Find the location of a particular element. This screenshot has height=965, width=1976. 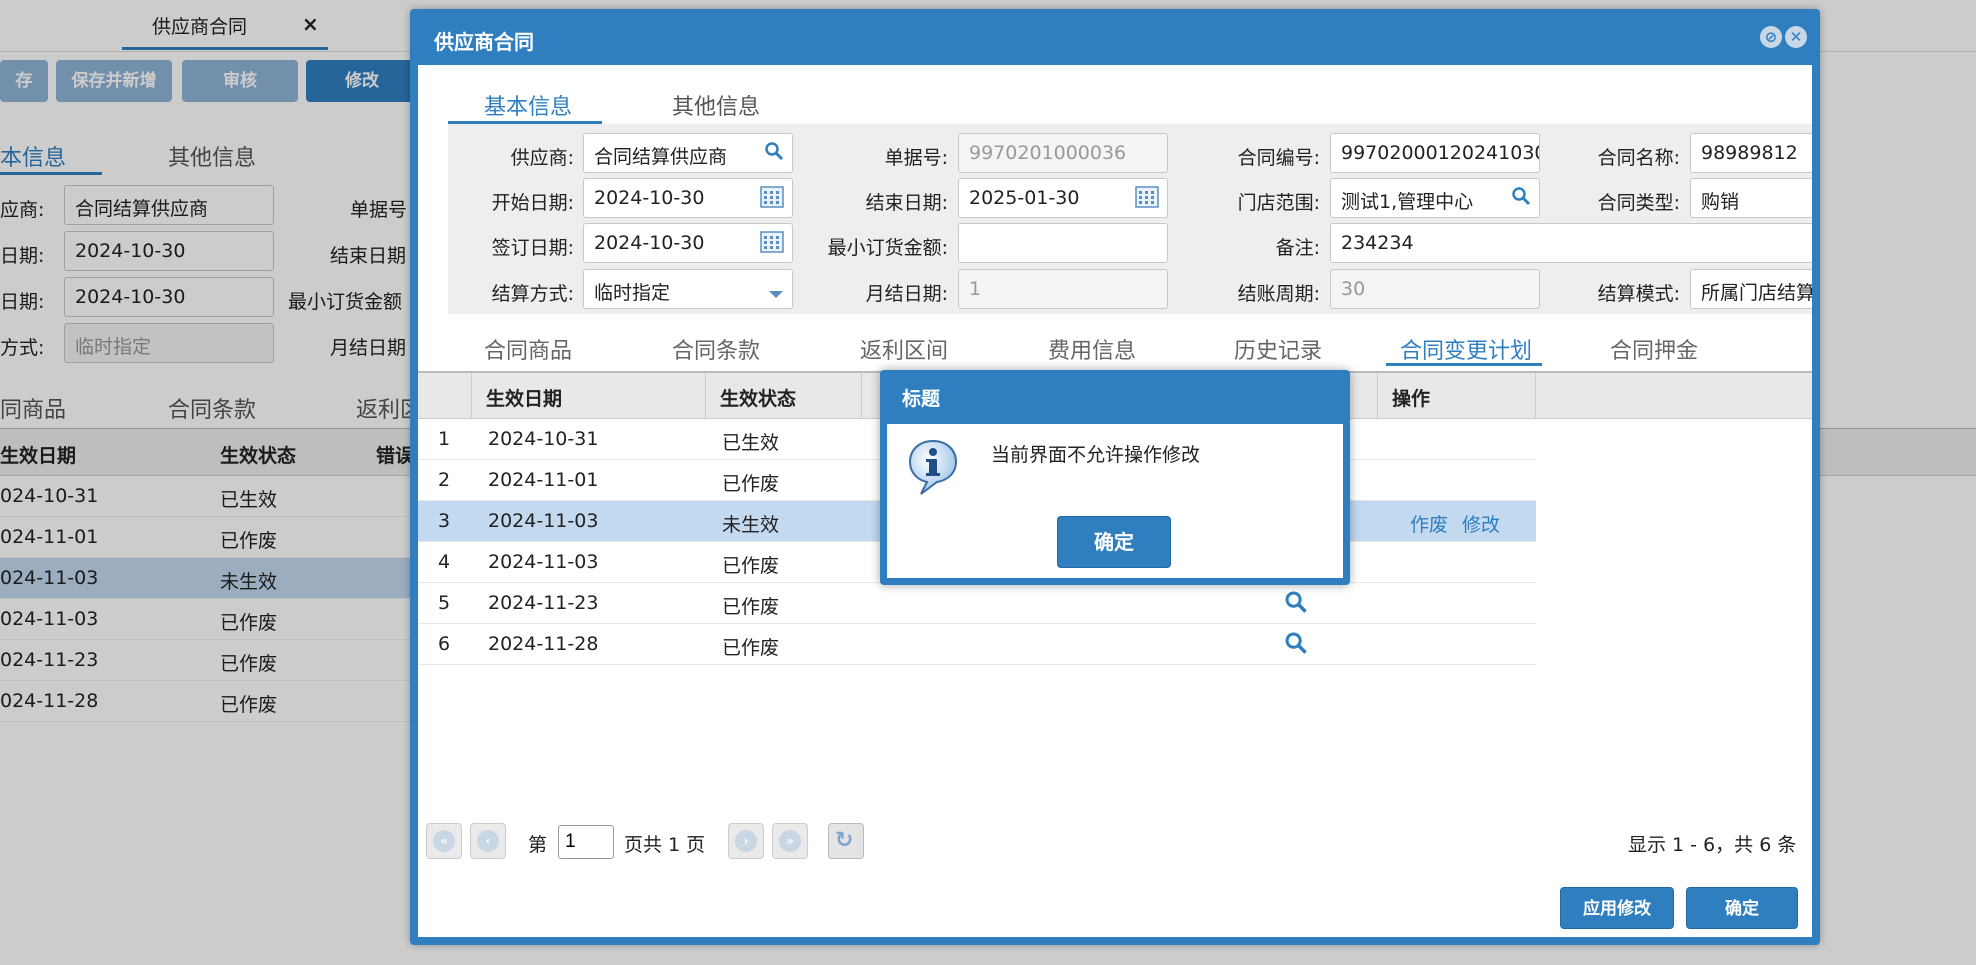

table-row: 5 2024-11-23 已作废 is located at coordinates (977, 603).